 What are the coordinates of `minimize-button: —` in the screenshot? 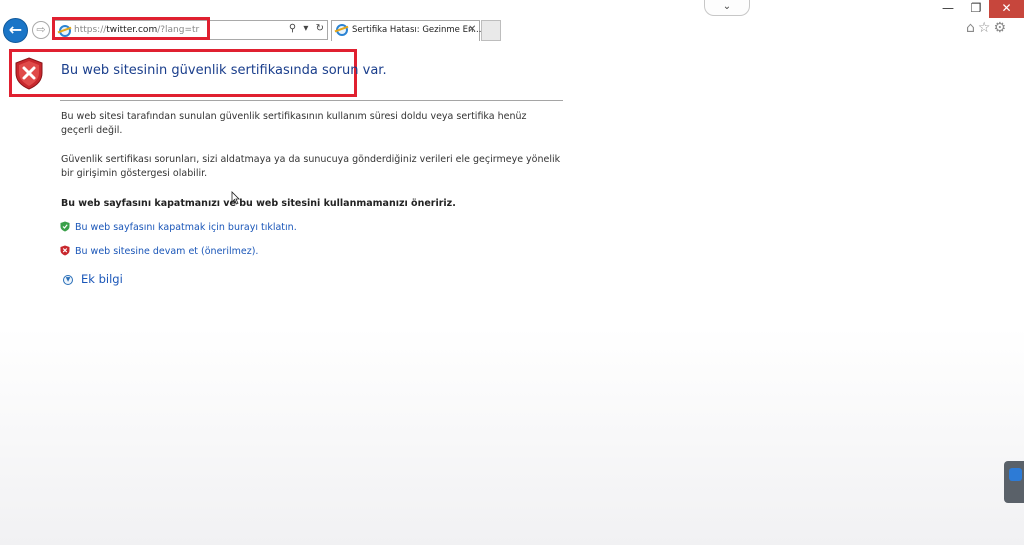 It's located at (948, 9).